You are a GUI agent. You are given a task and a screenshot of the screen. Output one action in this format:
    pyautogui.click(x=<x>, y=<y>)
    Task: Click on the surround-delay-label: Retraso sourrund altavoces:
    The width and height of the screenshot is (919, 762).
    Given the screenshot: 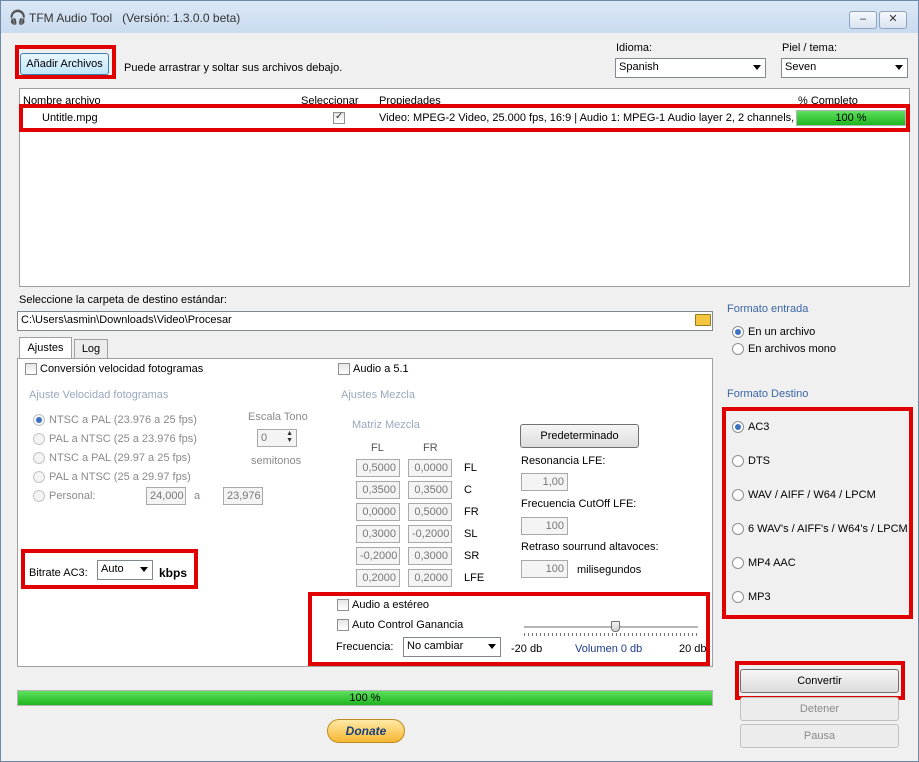 What is the action you would take?
    pyautogui.click(x=590, y=547)
    